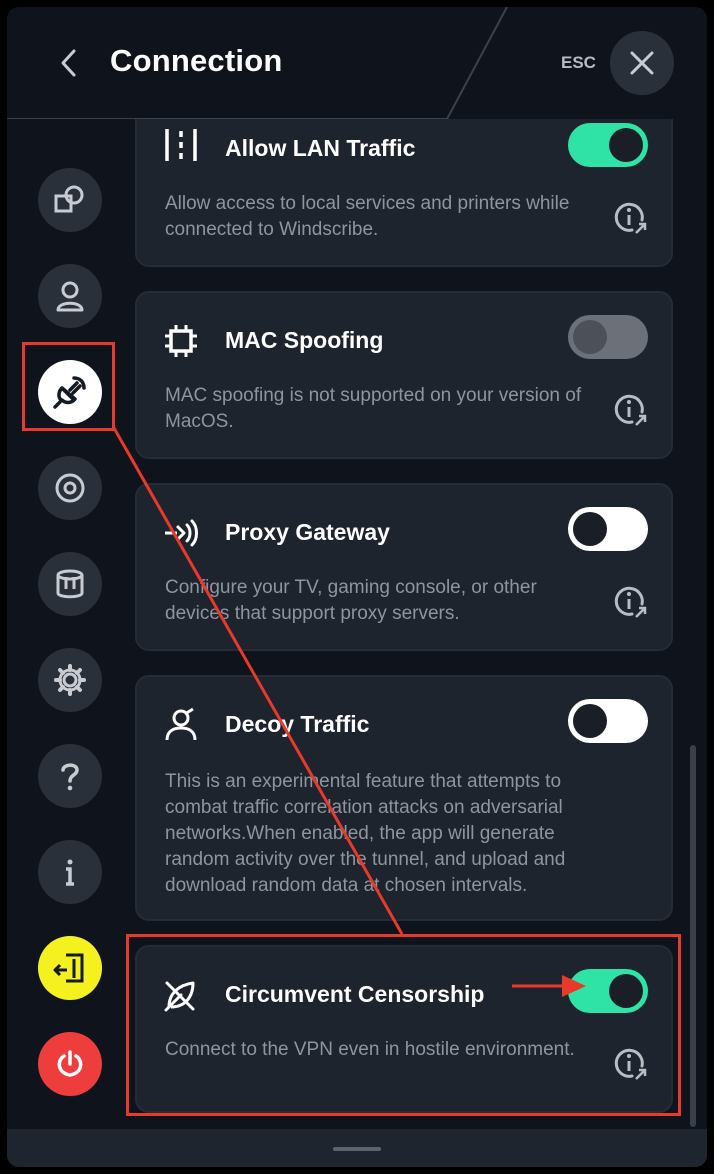  What do you see at coordinates (297, 724) in the screenshot?
I see `decoy-traffic-title: Decoy Traffic` at bounding box center [297, 724].